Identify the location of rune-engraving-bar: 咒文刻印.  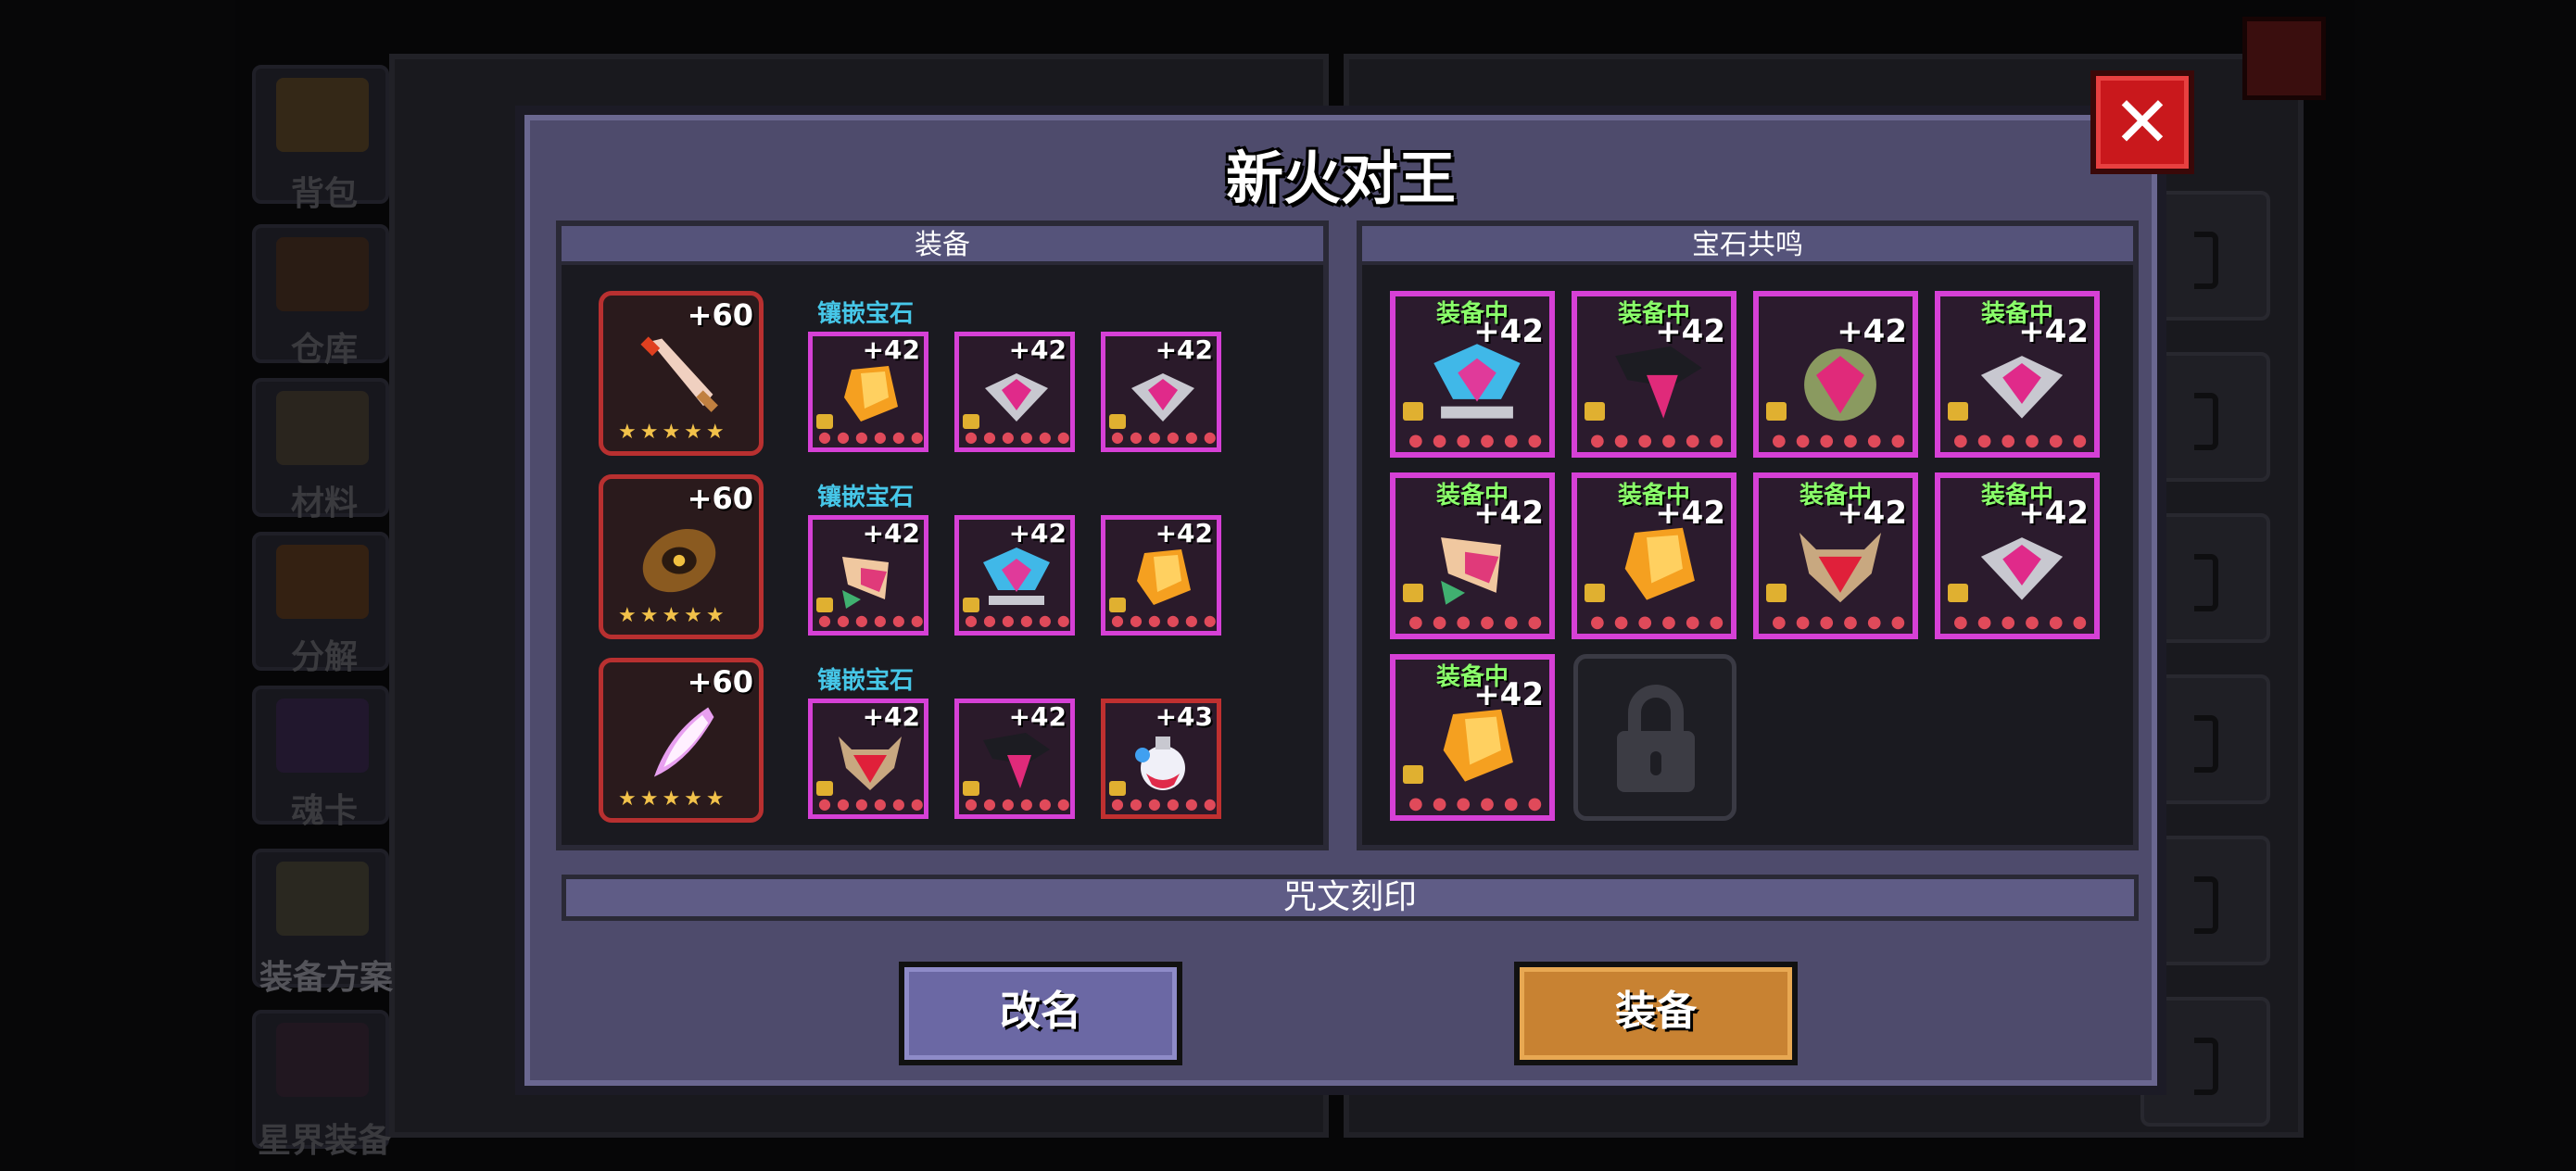
(1351, 898).